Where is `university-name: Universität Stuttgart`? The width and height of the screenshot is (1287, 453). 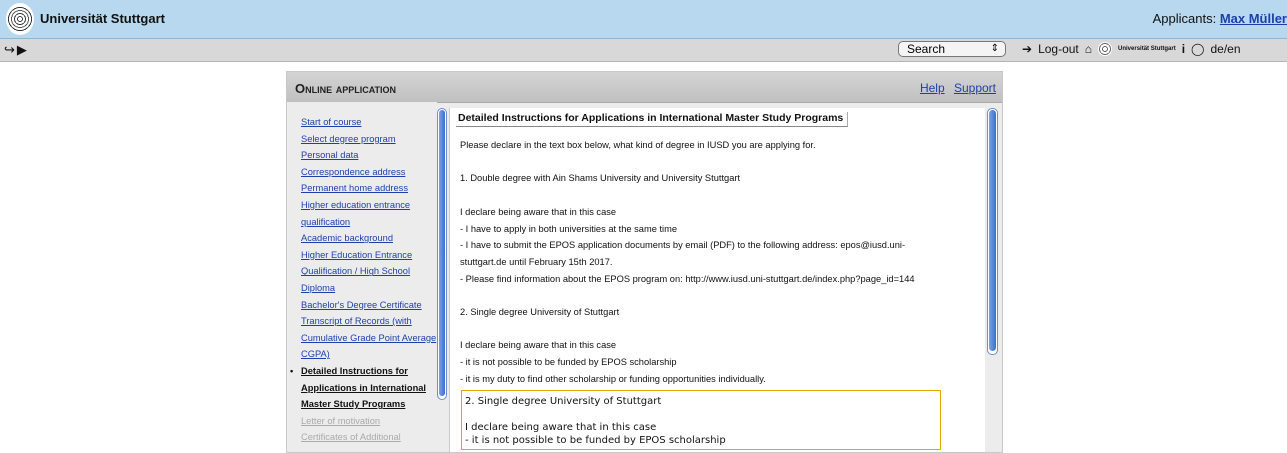 university-name: Universität Stuttgart is located at coordinates (102, 18).